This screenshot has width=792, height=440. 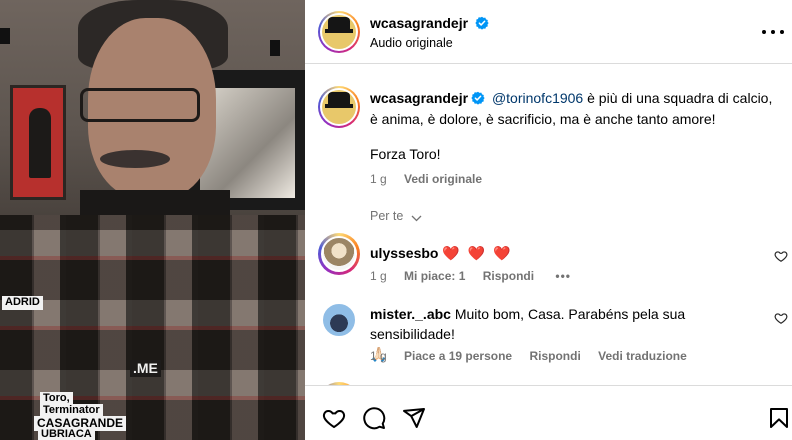 I want to click on comment-filter-label: Per te, so click(x=387, y=216).